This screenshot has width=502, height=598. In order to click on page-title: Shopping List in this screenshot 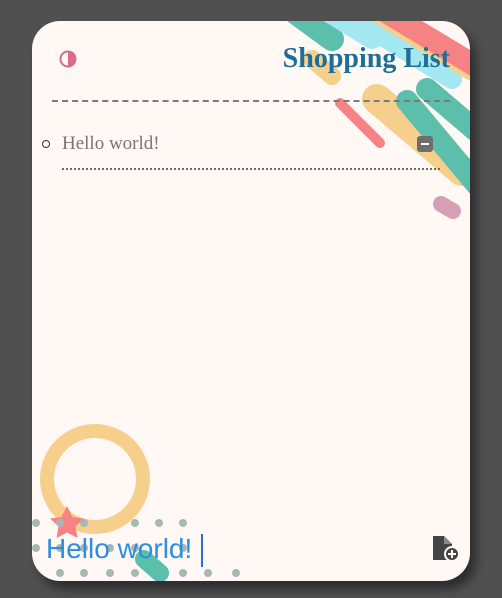, I will do `click(366, 58)`.